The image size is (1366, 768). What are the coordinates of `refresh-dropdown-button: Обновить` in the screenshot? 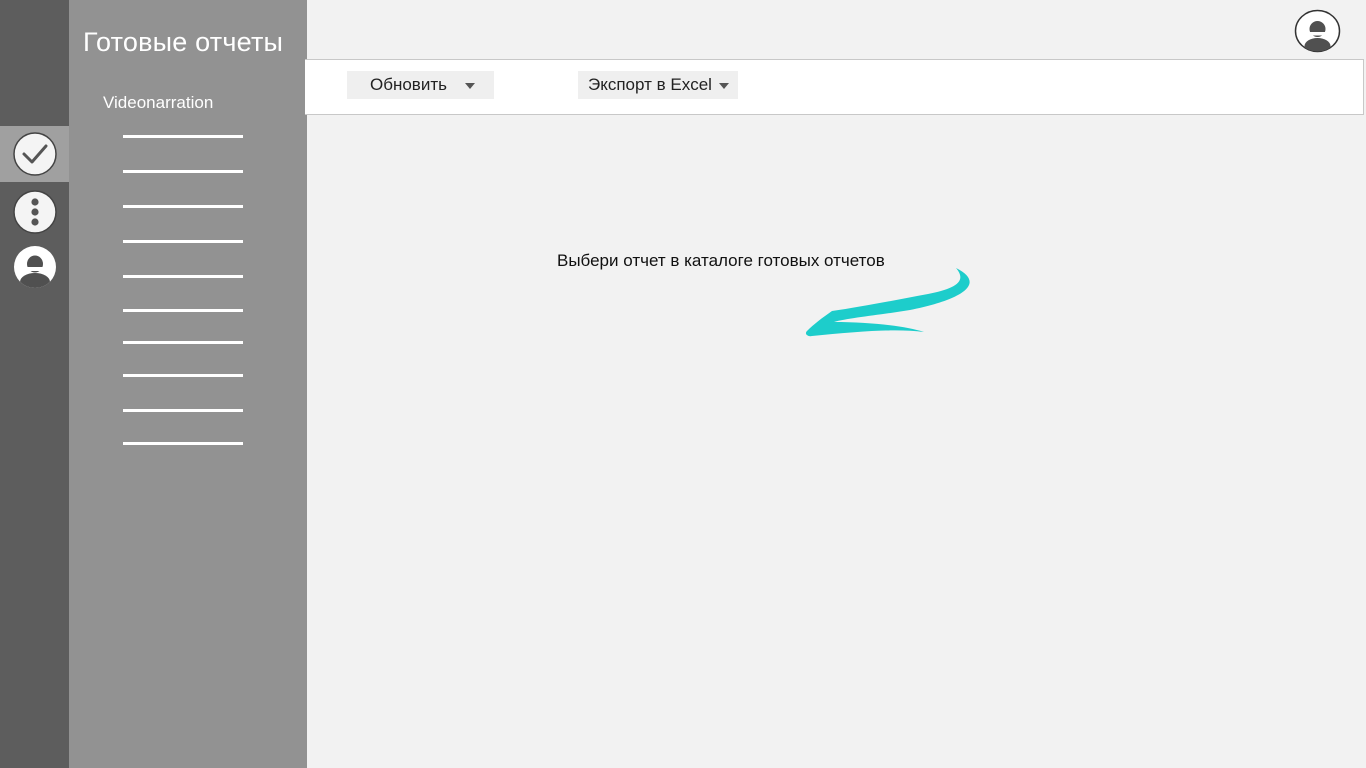 It's located at (420, 85).